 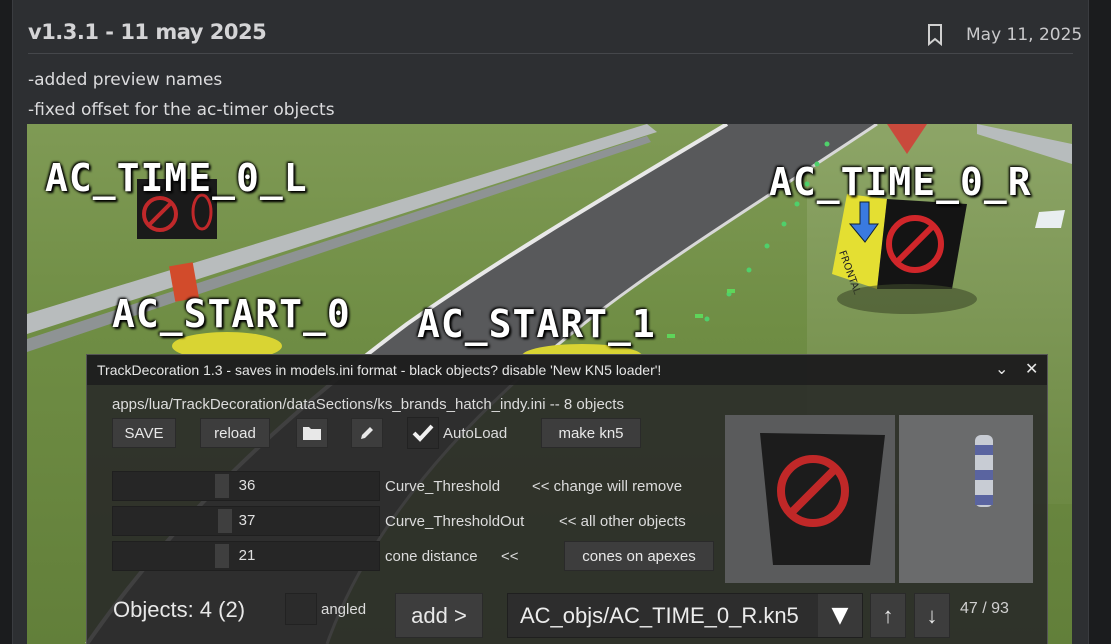 I want to click on save-button: SAVE, so click(x=144, y=433).